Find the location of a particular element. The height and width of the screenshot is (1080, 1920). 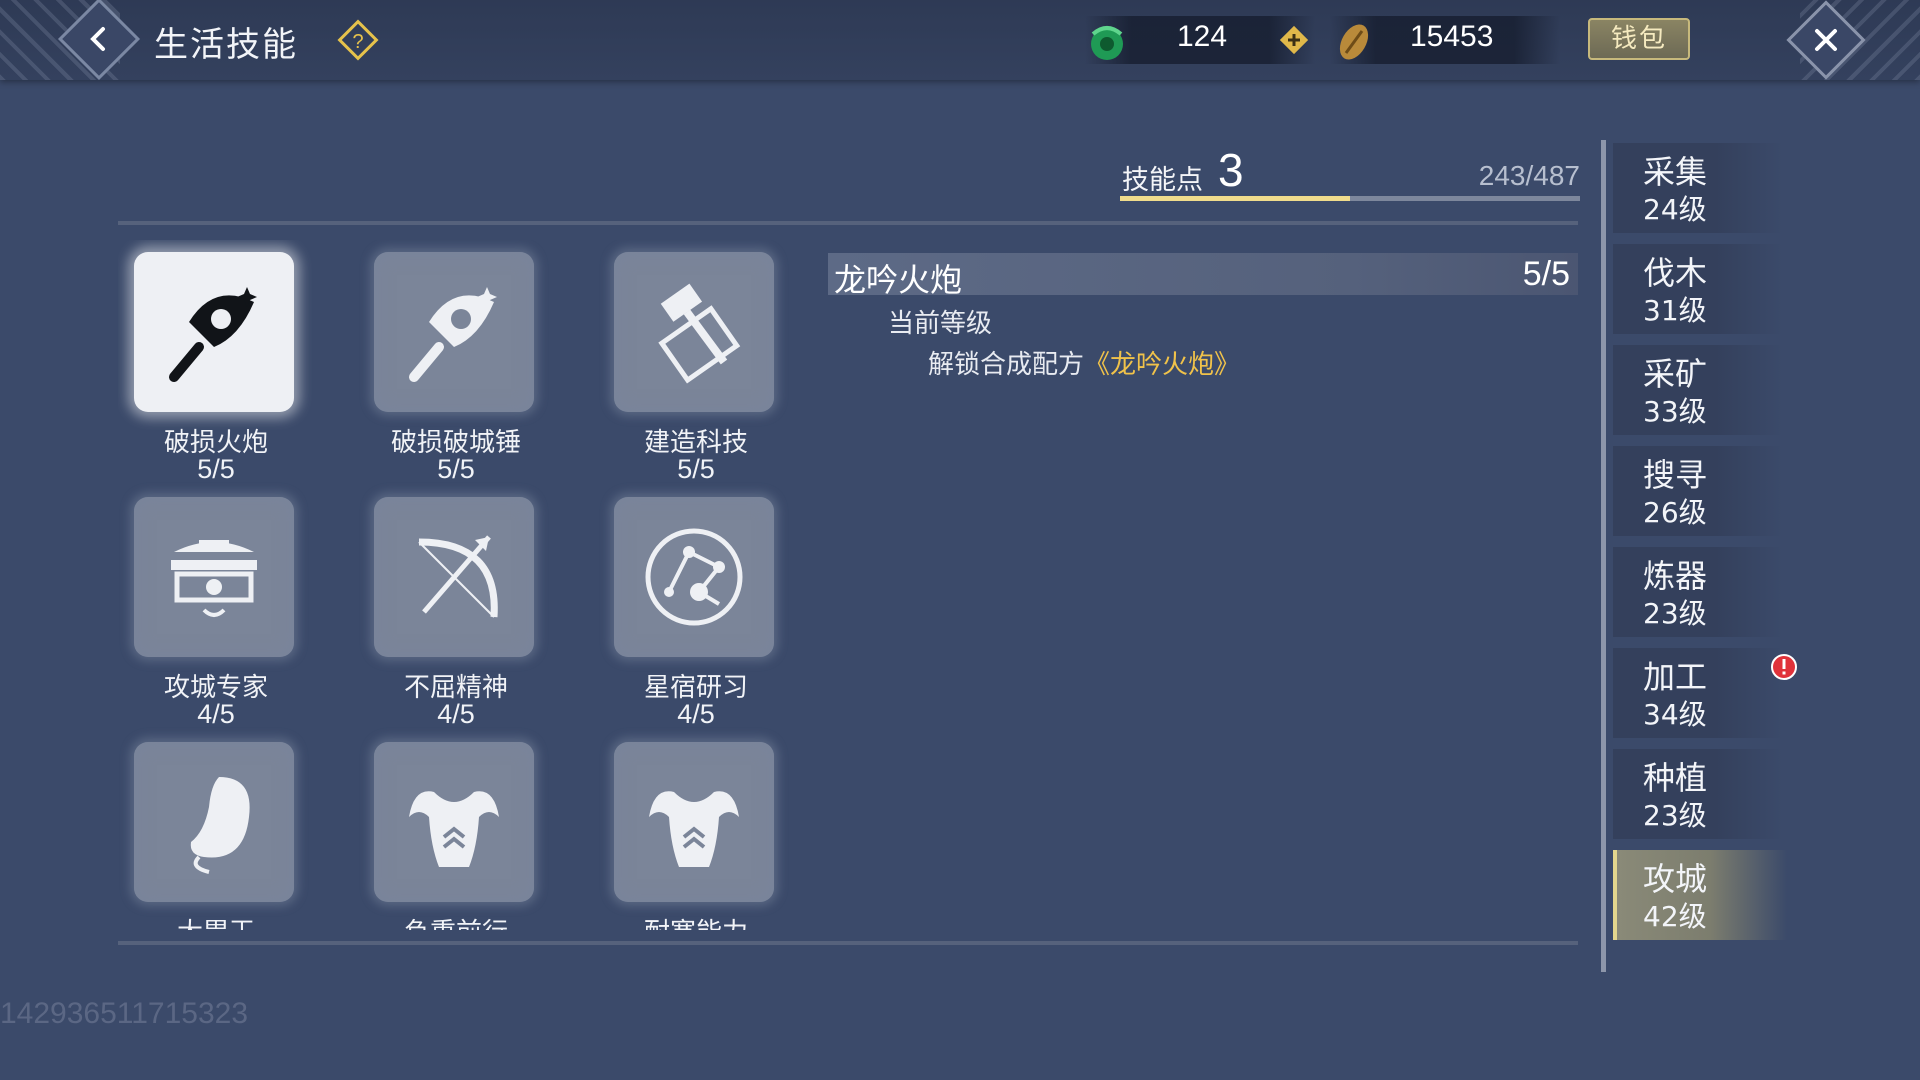

coin-value: 15453 is located at coordinates (1452, 36).